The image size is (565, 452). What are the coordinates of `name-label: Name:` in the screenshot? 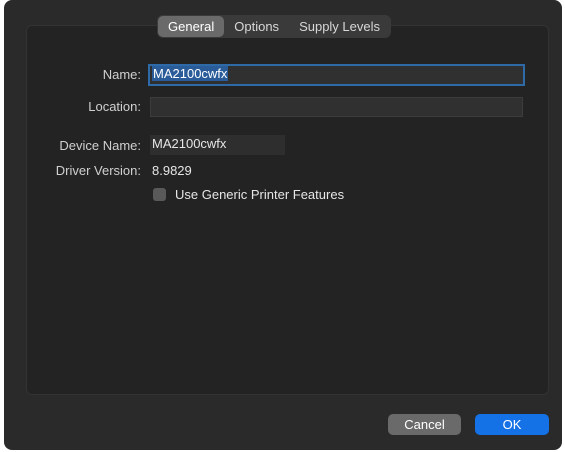 It's located at (121, 74).